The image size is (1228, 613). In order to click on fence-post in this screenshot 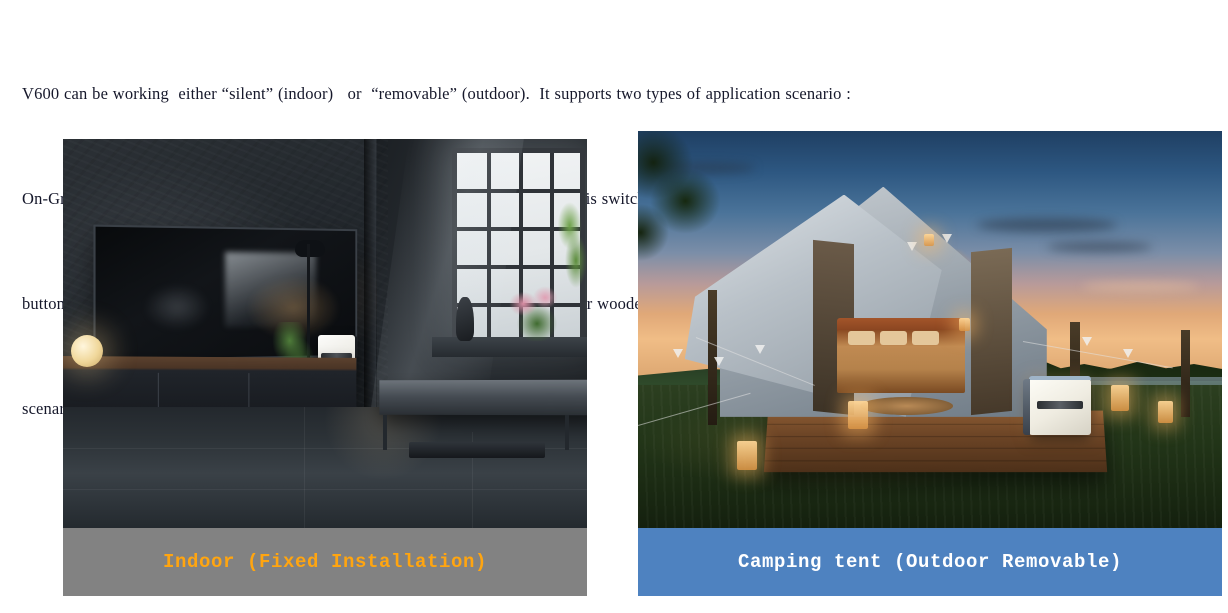, I will do `click(1186, 373)`.